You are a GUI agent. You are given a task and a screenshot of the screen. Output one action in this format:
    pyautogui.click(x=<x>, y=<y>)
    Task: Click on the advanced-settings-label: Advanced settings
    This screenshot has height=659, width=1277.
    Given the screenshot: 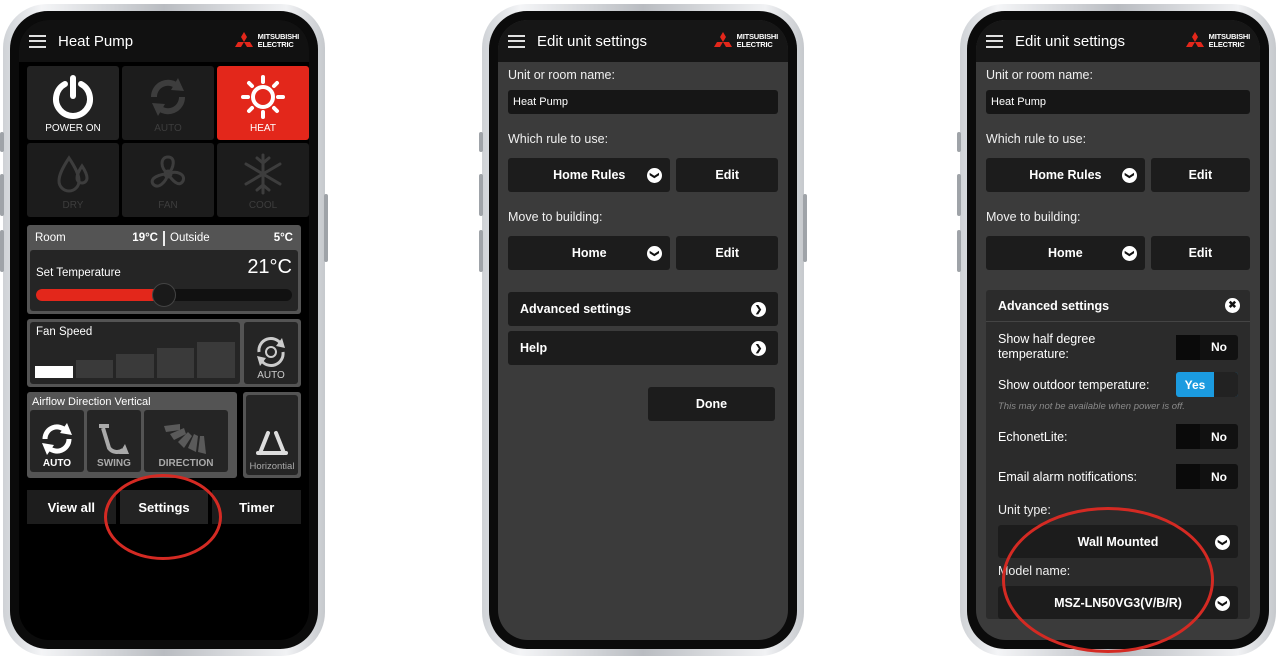 What is the action you would take?
    pyautogui.click(x=576, y=309)
    